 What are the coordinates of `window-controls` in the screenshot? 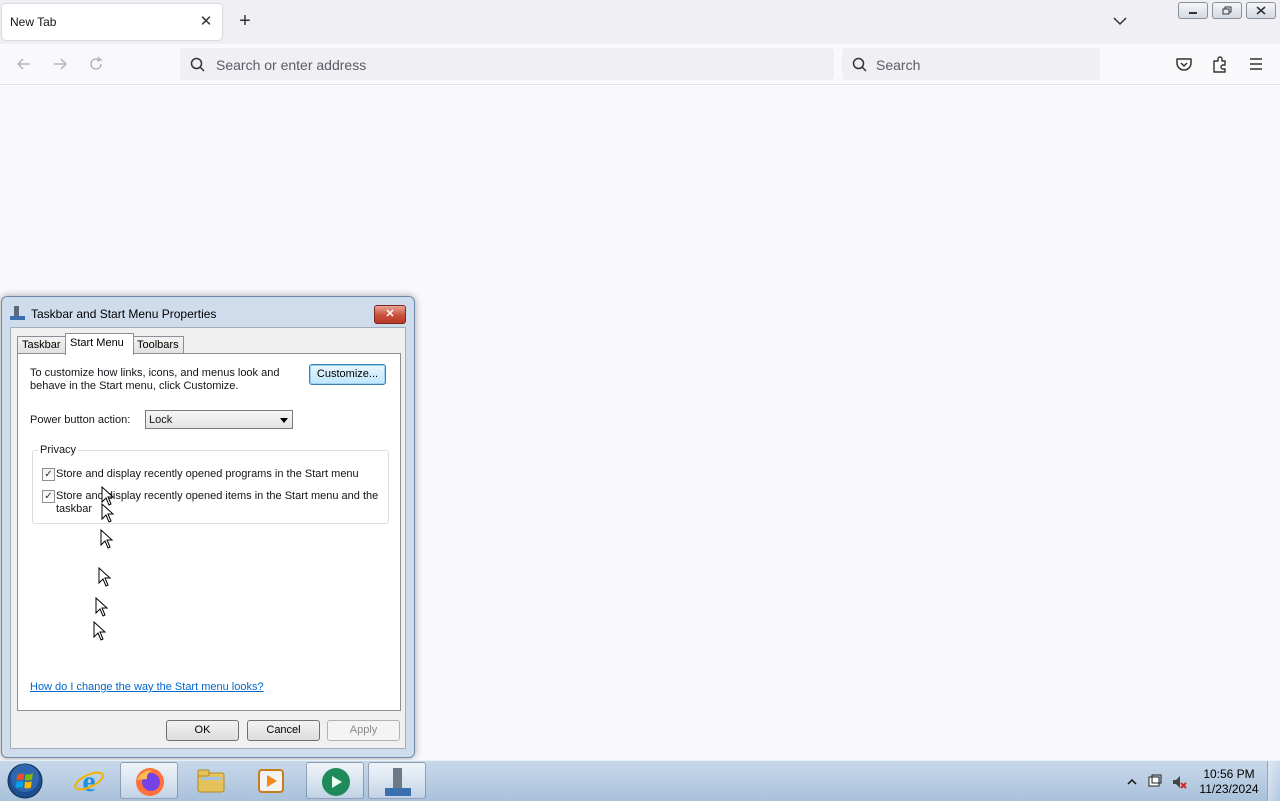 It's located at (1229, 10).